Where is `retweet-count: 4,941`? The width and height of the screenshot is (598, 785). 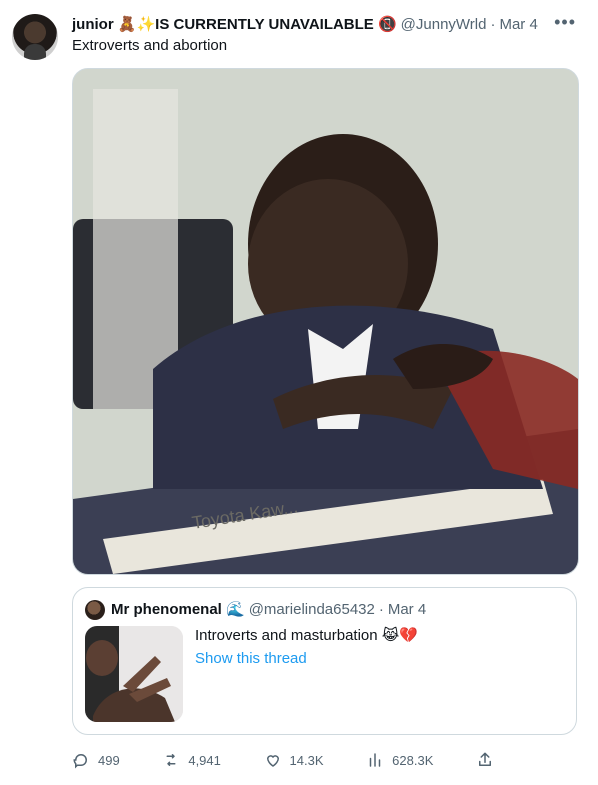
retweet-count: 4,941 is located at coordinates (204, 760).